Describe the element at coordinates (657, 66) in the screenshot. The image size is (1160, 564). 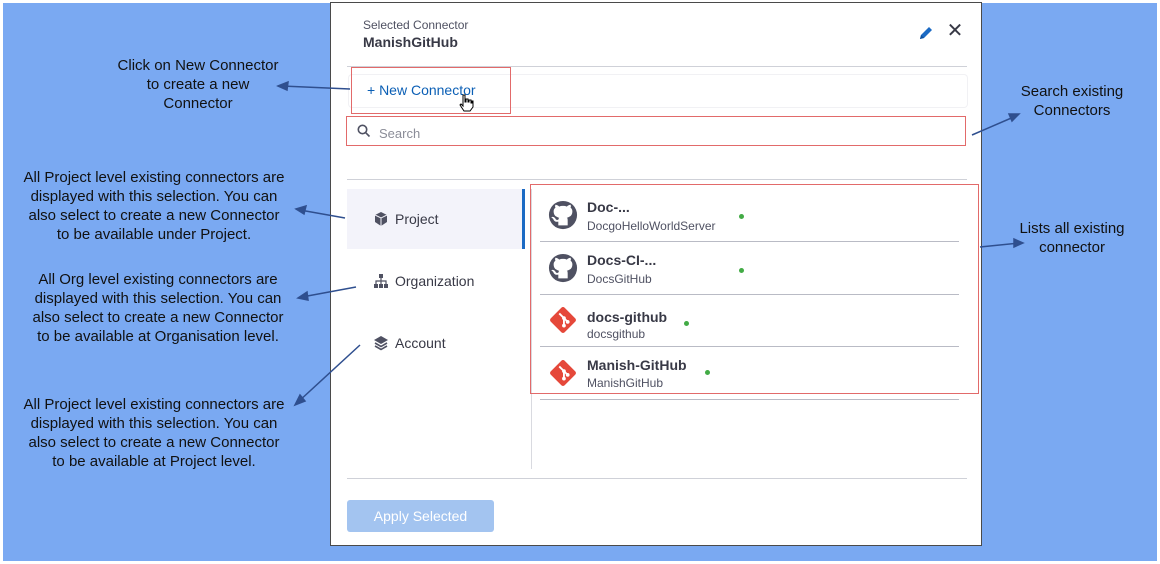
I see `header-divider` at that location.